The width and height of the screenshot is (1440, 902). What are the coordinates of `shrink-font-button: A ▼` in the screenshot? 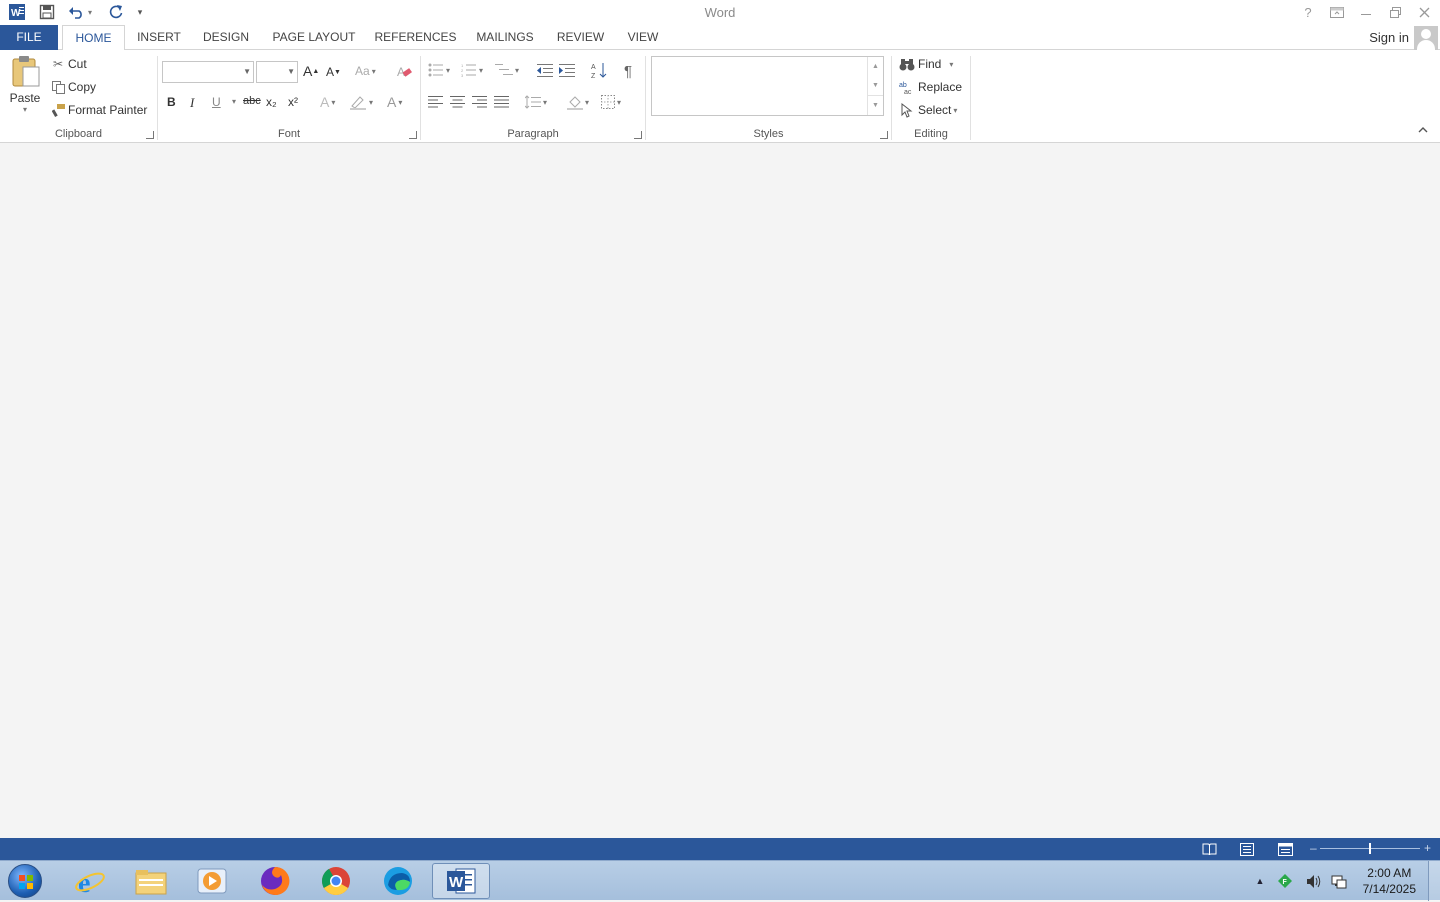 It's located at (333, 72).